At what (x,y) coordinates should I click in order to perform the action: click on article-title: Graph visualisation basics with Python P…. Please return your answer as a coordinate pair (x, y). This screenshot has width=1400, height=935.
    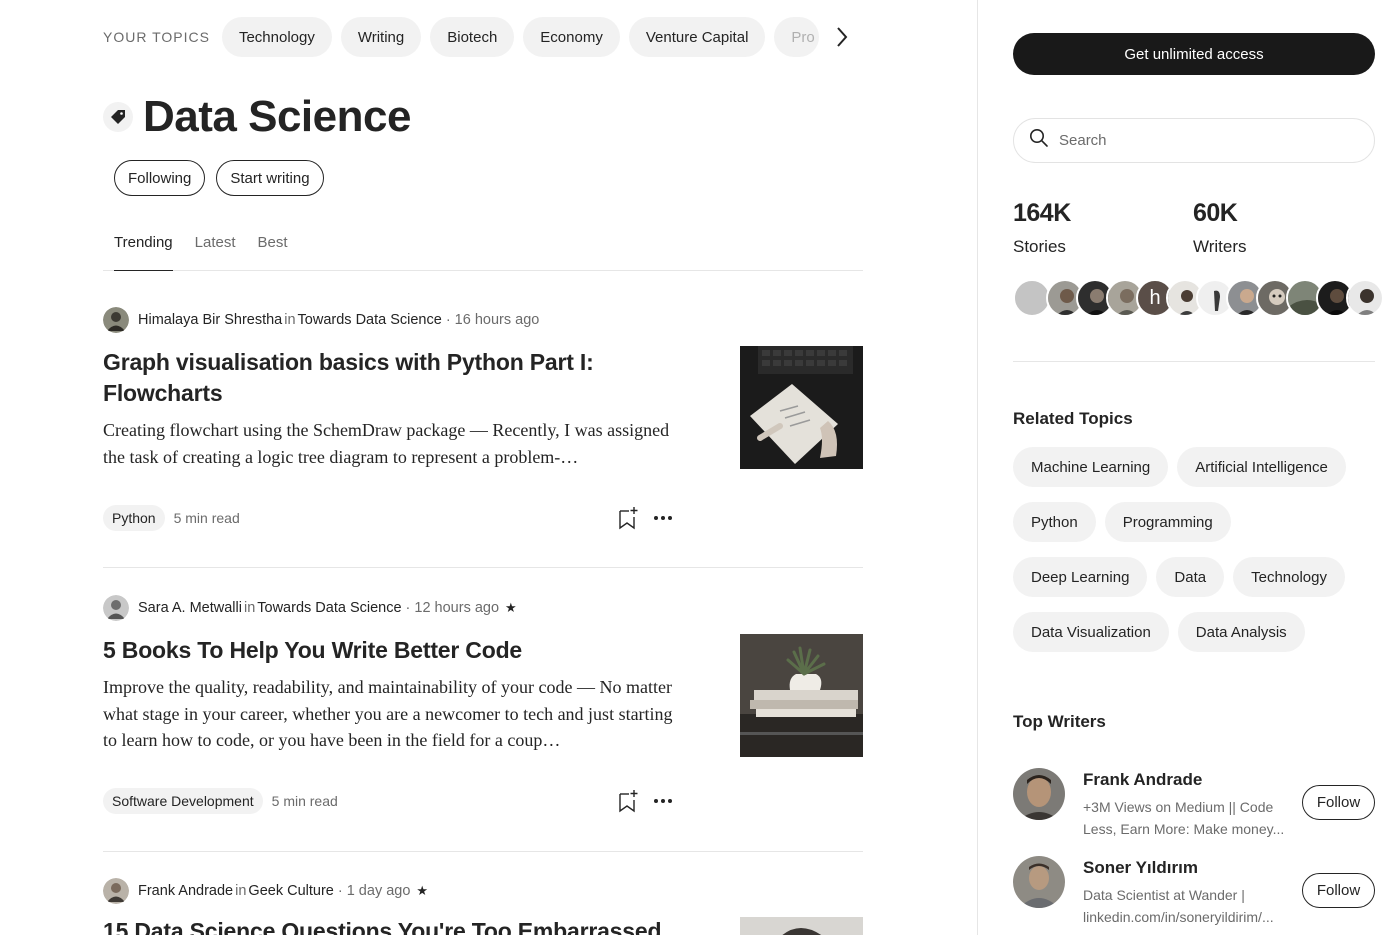
    Looking at the image, I should click on (393, 378).